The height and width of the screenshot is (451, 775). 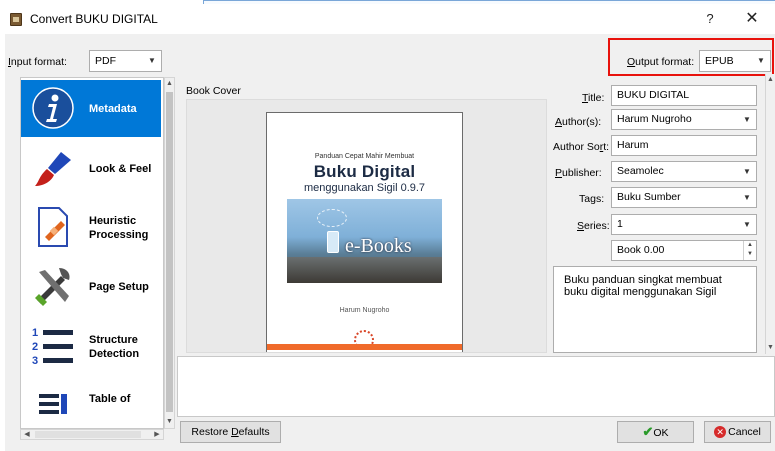 I want to click on authors-label: Author(s):, so click(x=578, y=122).